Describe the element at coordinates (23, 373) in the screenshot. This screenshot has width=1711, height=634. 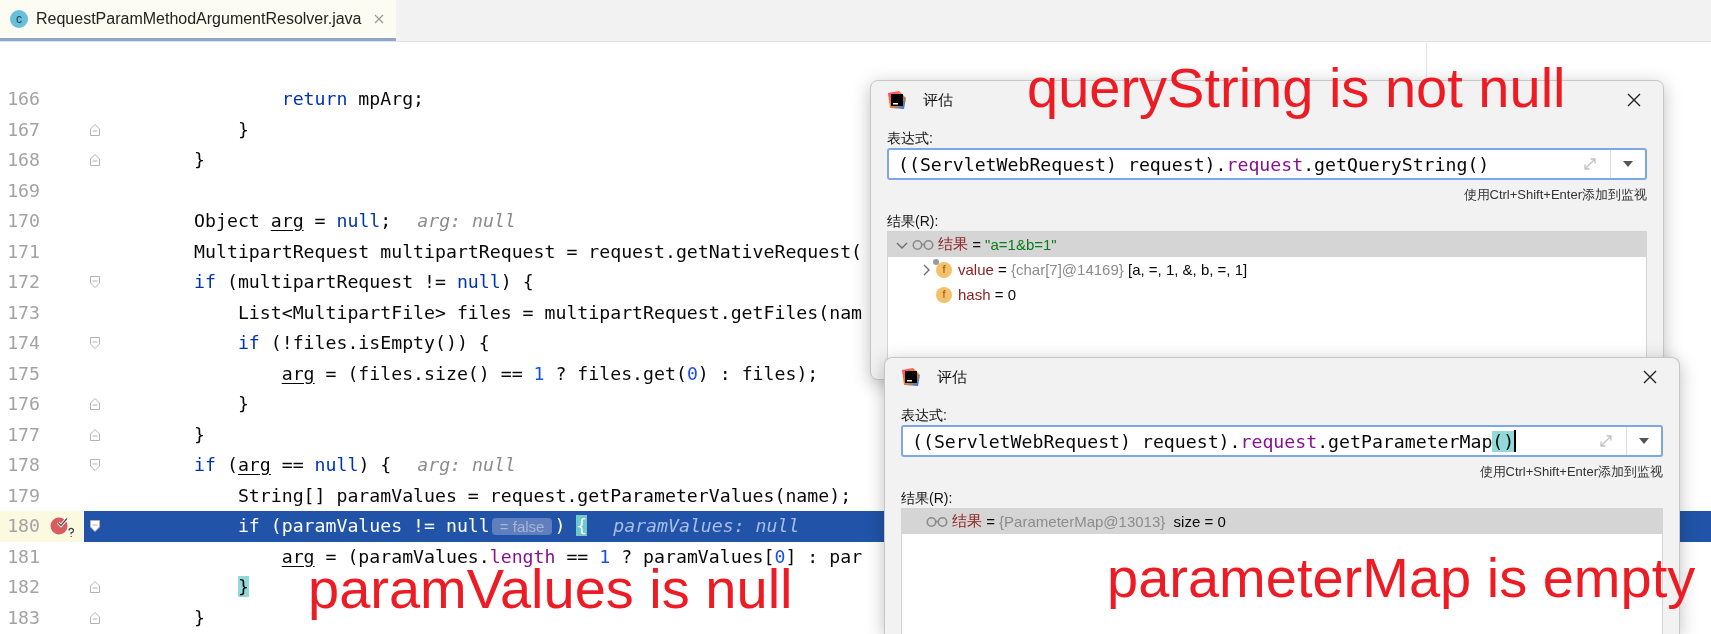
I see `line-number: 175` at that location.